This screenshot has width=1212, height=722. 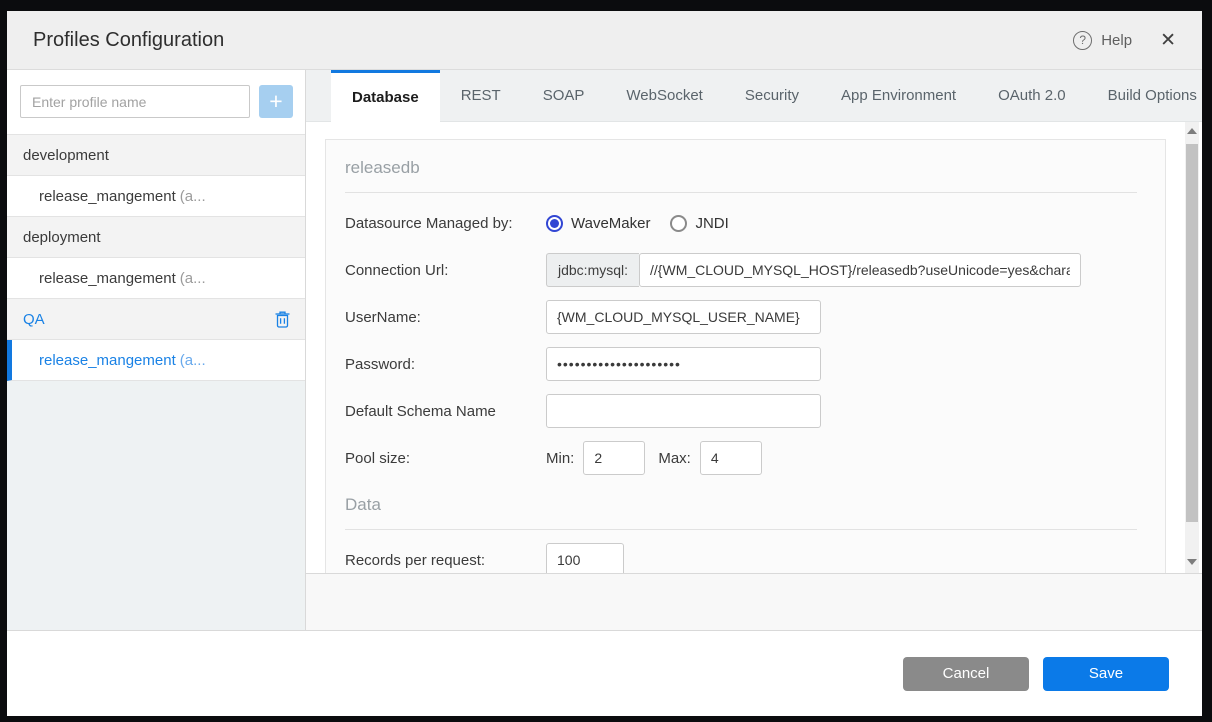 I want to click on help-button: ? Help, so click(x=1103, y=40).